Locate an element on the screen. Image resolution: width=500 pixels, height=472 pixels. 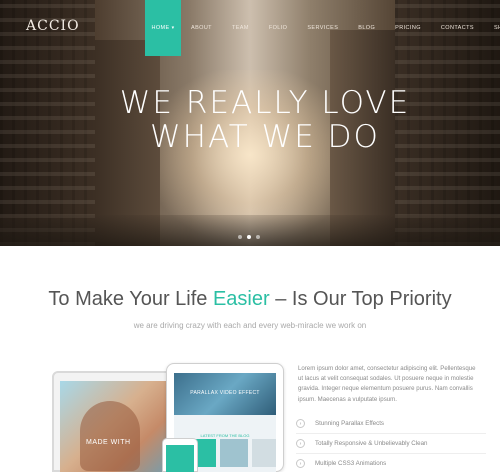
feature-item: › Multiple CSS3 Animations is located at coordinates (391, 463).